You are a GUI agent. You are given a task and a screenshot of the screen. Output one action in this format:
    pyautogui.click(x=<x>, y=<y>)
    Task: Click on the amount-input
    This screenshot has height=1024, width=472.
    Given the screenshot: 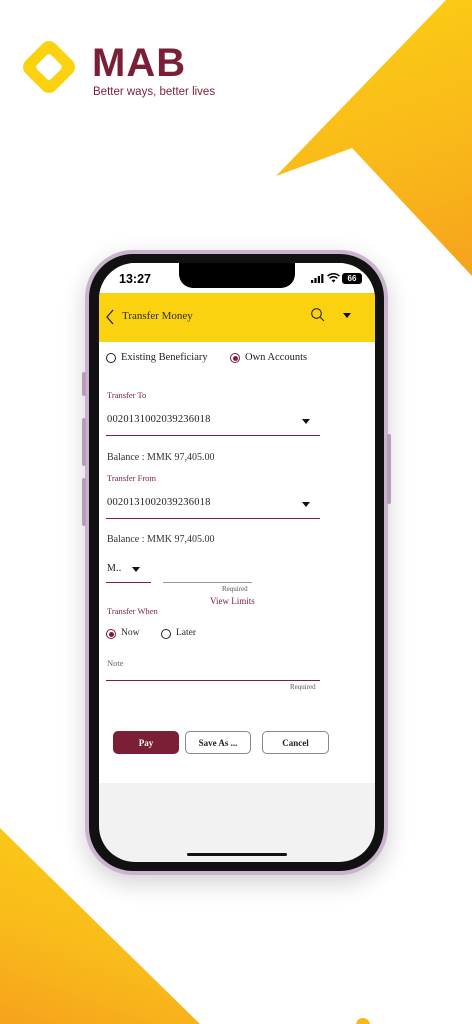 What is the action you would take?
    pyautogui.click(x=207, y=582)
    